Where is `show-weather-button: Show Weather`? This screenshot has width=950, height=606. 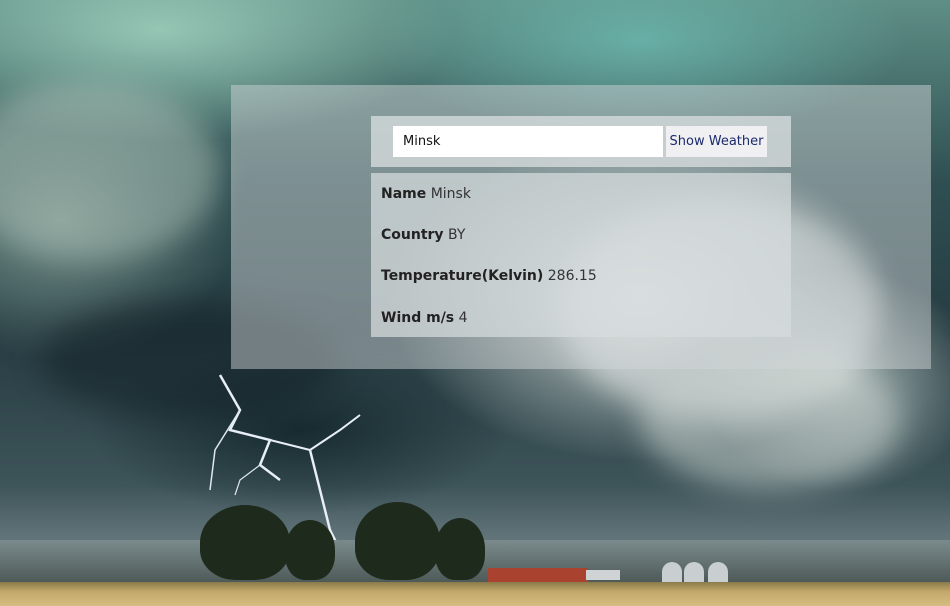
show-weather-button: Show Weather is located at coordinates (716, 141).